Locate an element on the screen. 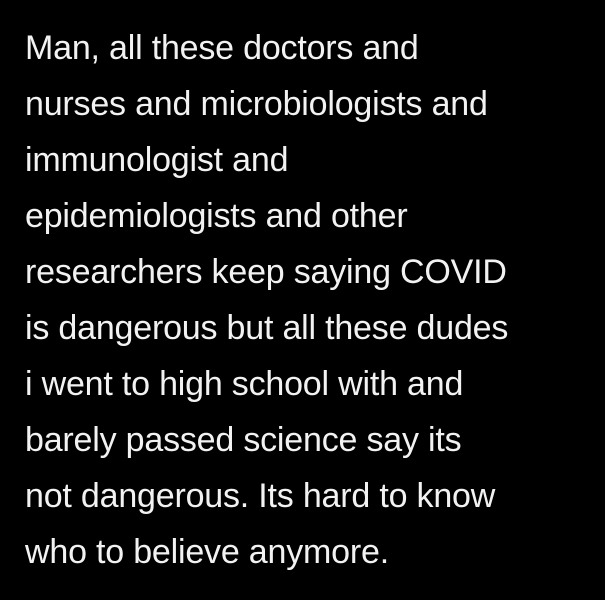 The image size is (605, 600). post-line-9: not dangerous. Its hard to know is located at coordinates (260, 496).